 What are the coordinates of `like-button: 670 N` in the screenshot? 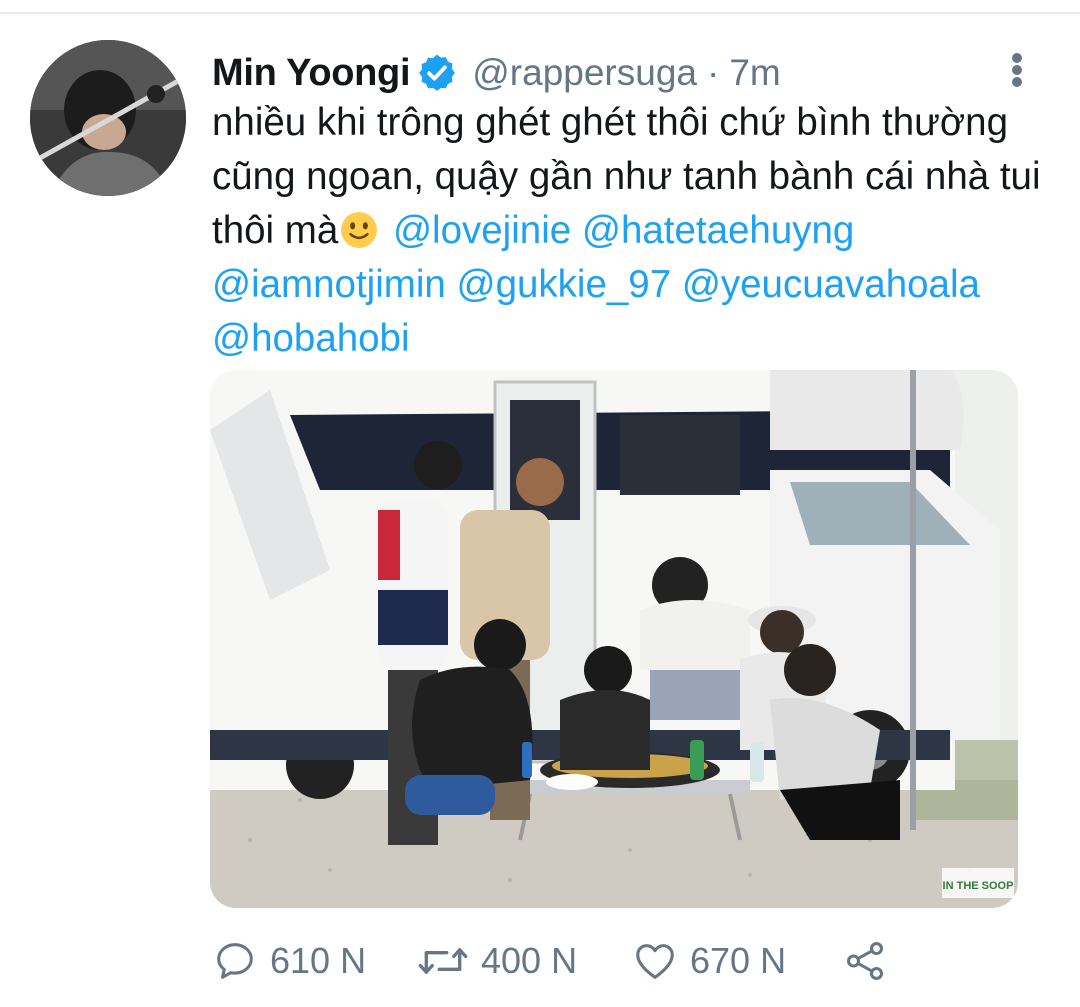 It's located at (709, 961).